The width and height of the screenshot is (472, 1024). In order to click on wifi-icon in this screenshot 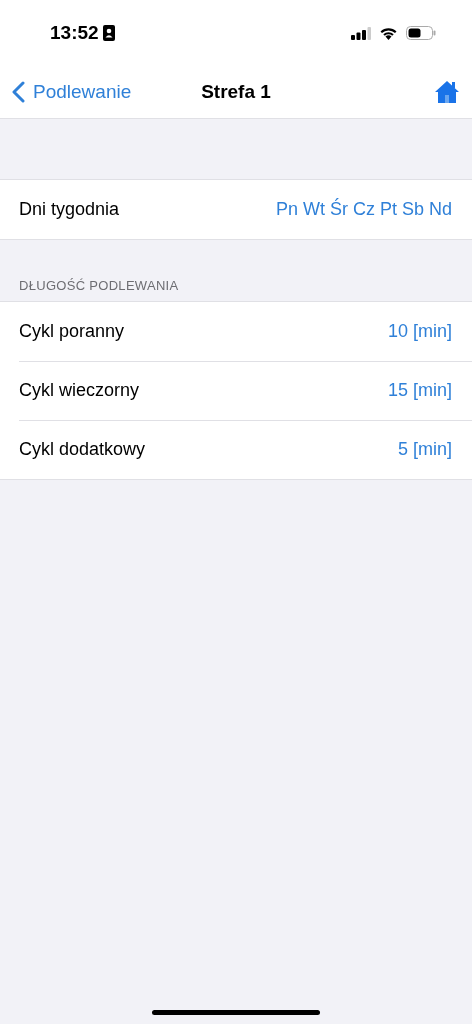, I will do `click(388, 33)`.